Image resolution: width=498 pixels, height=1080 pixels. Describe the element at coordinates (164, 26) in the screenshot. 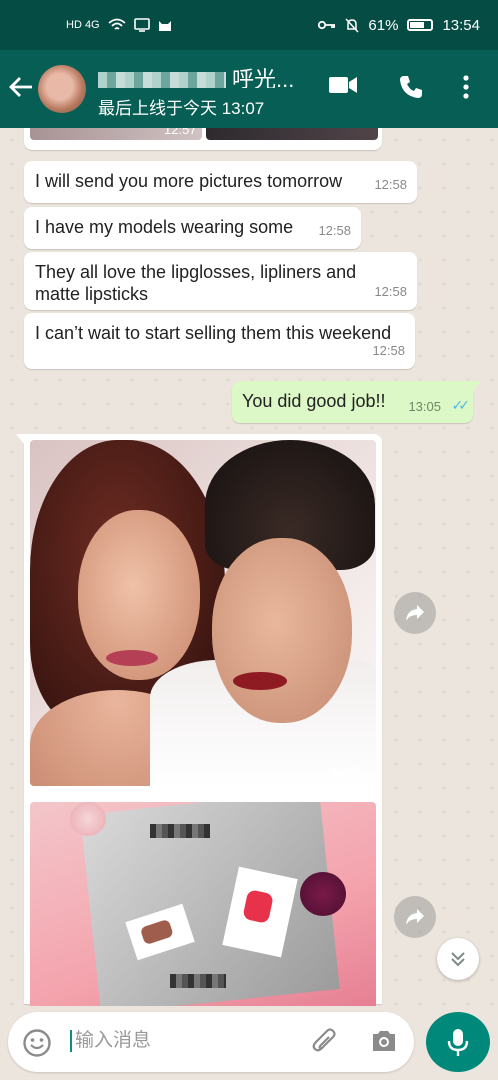

I see `cat-app-icon` at that location.